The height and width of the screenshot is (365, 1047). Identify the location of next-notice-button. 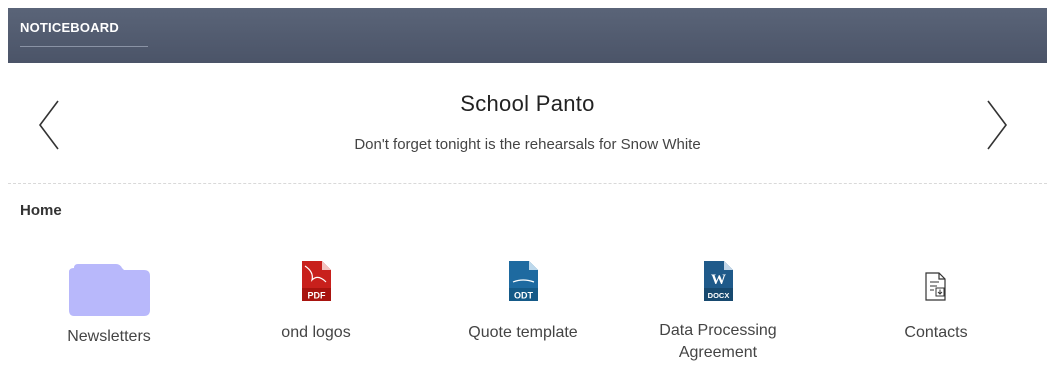
(996, 125).